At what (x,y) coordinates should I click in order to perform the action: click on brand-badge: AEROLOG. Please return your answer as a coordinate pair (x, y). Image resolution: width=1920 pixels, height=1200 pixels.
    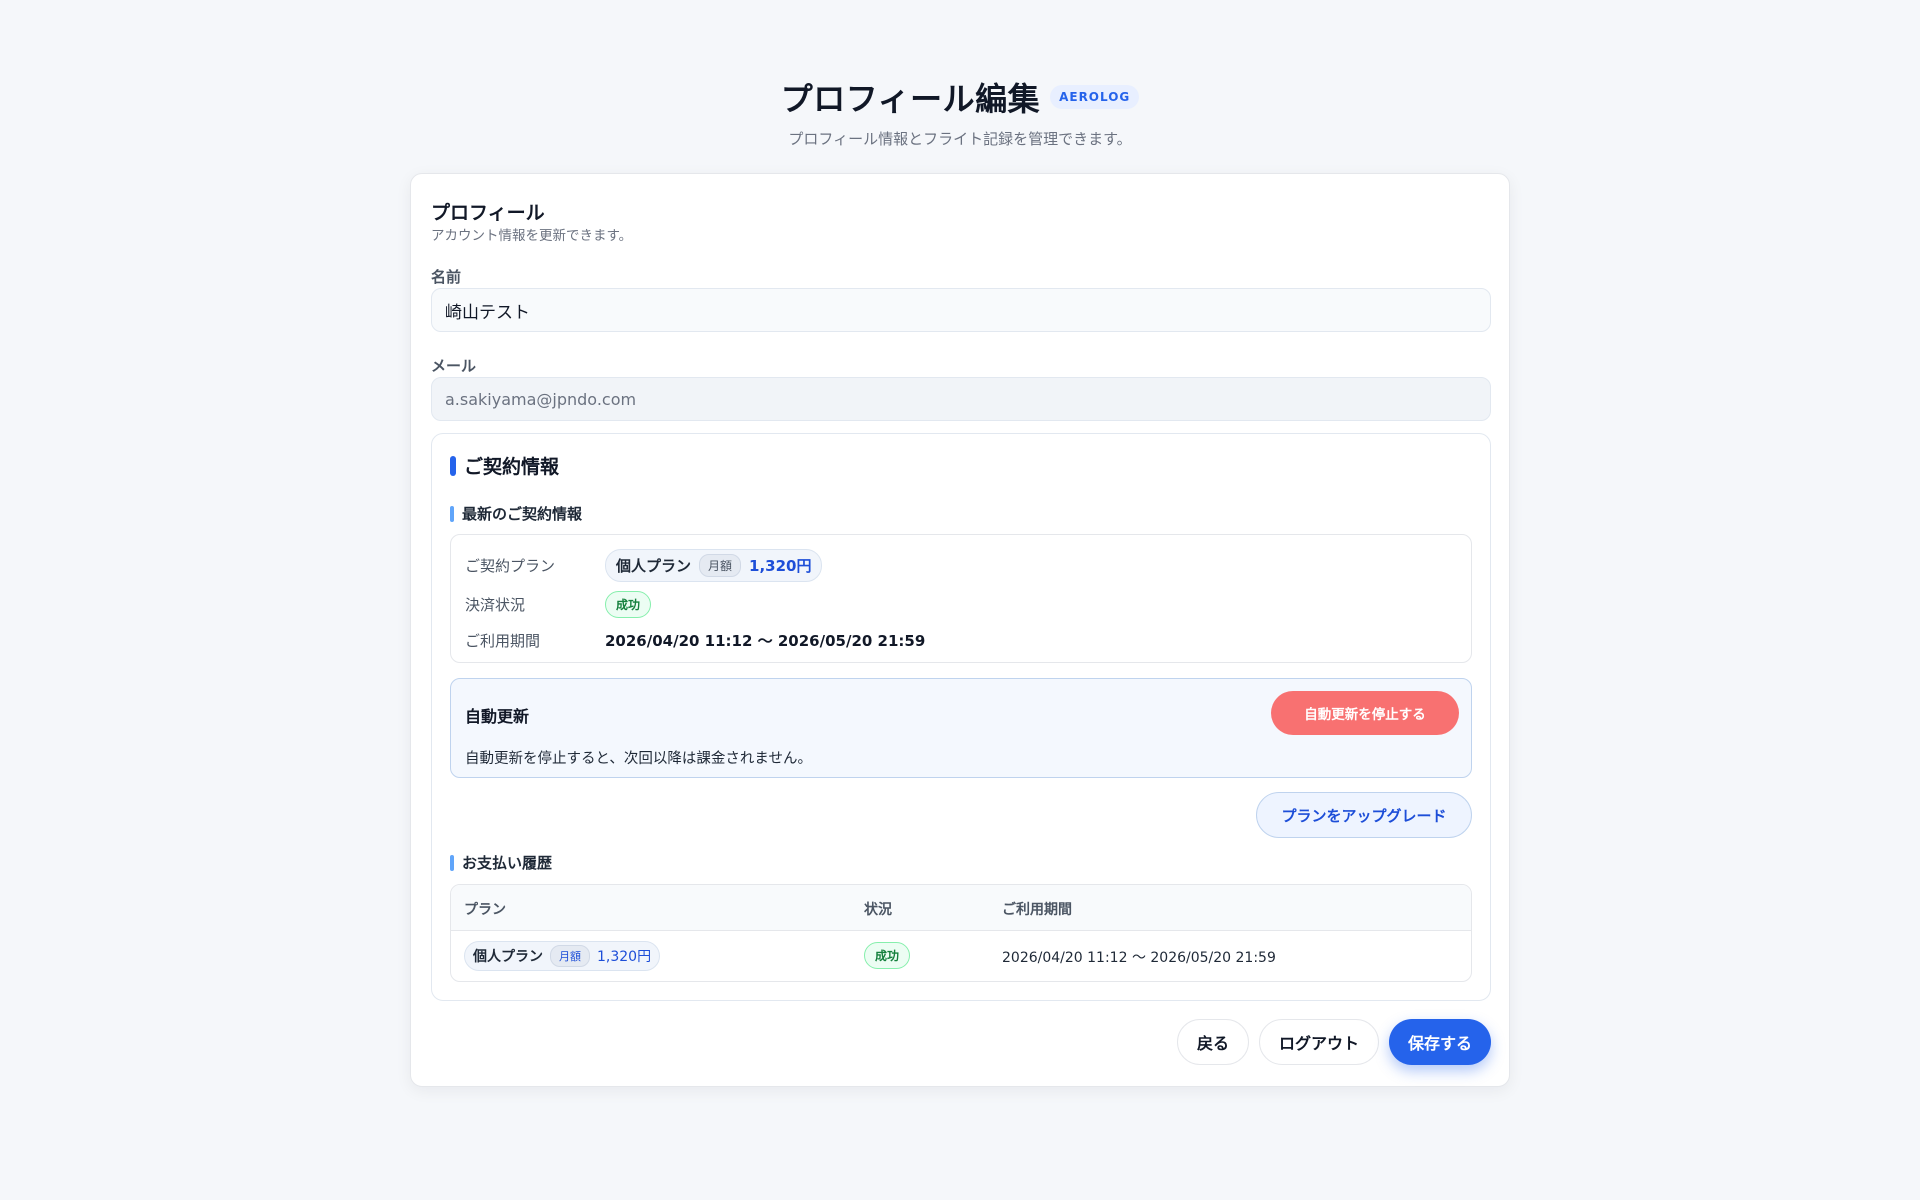
    Looking at the image, I should click on (1095, 97).